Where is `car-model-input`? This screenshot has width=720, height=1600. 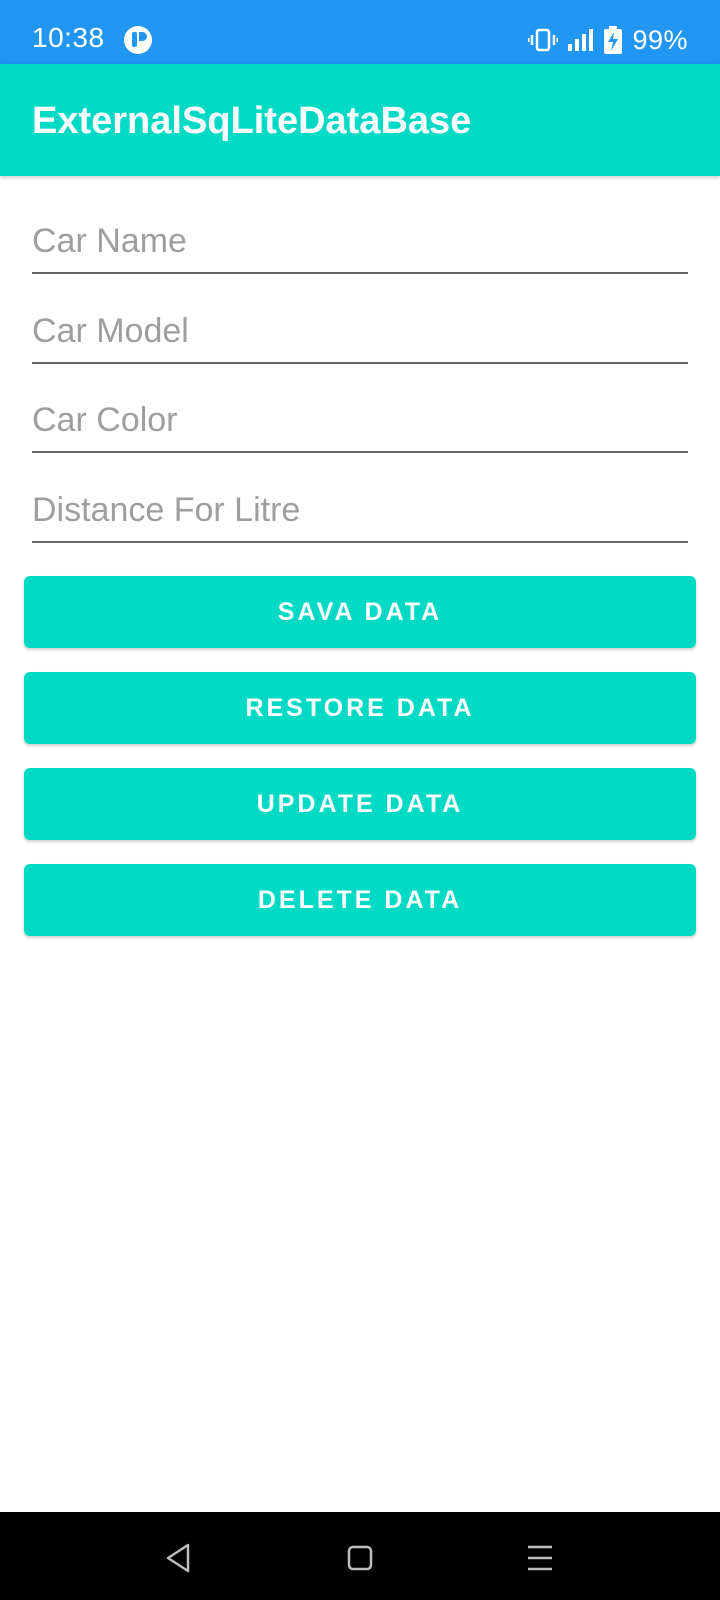
car-model-input is located at coordinates (360, 324).